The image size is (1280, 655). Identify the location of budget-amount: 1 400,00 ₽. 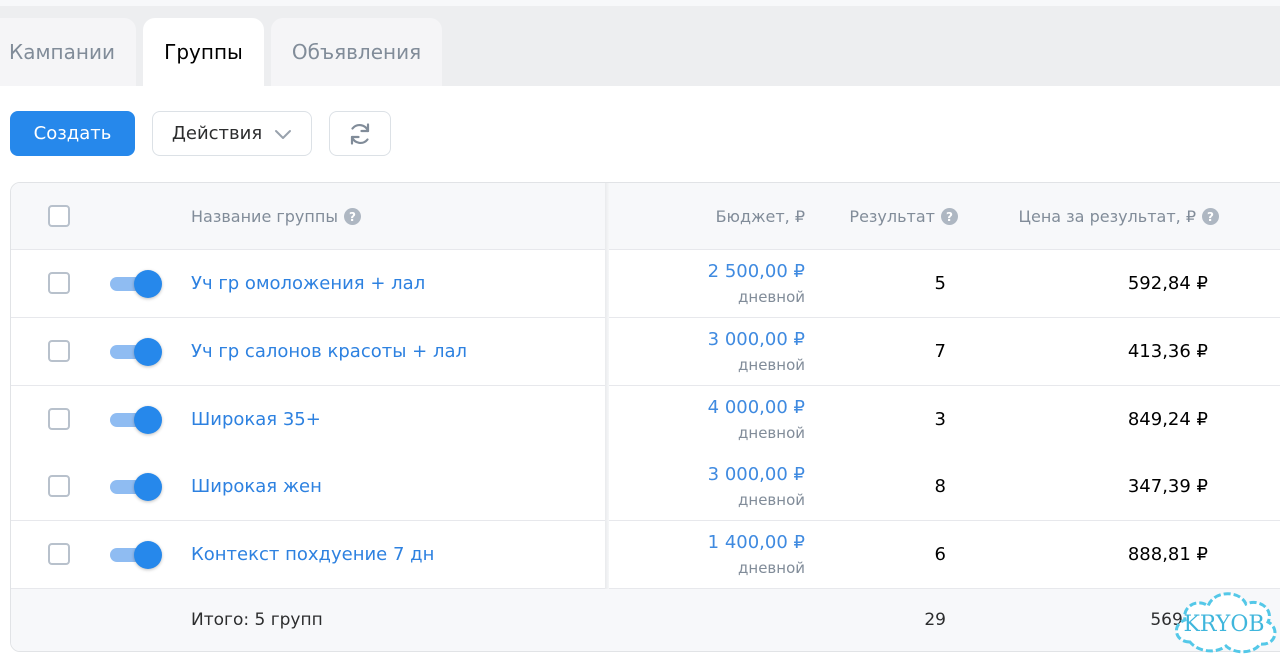
(756, 542).